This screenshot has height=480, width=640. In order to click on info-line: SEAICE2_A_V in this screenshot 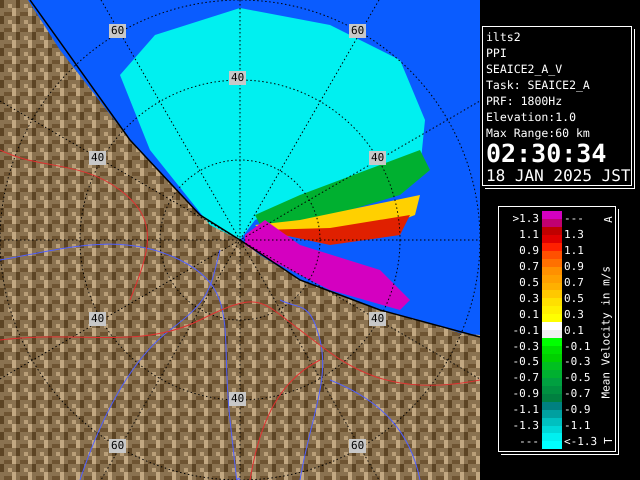, I will do `click(525, 69)`.